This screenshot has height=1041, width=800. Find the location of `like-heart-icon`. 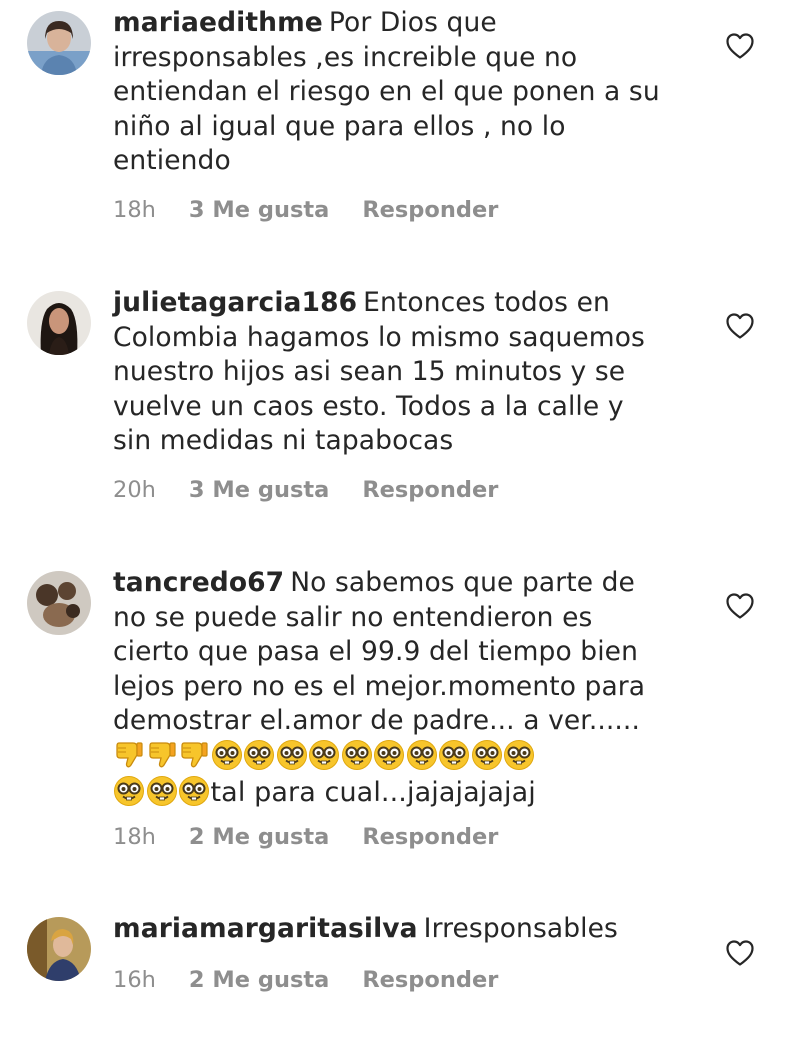

like-heart-icon is located at coordinates (740, 953).